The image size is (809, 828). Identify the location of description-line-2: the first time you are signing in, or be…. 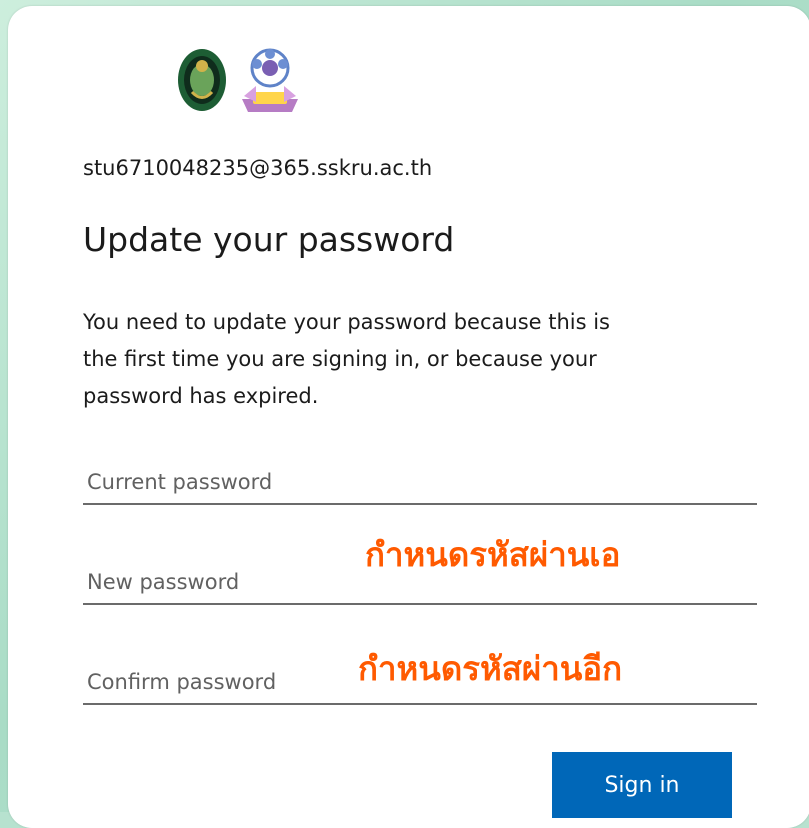
(340, 359).